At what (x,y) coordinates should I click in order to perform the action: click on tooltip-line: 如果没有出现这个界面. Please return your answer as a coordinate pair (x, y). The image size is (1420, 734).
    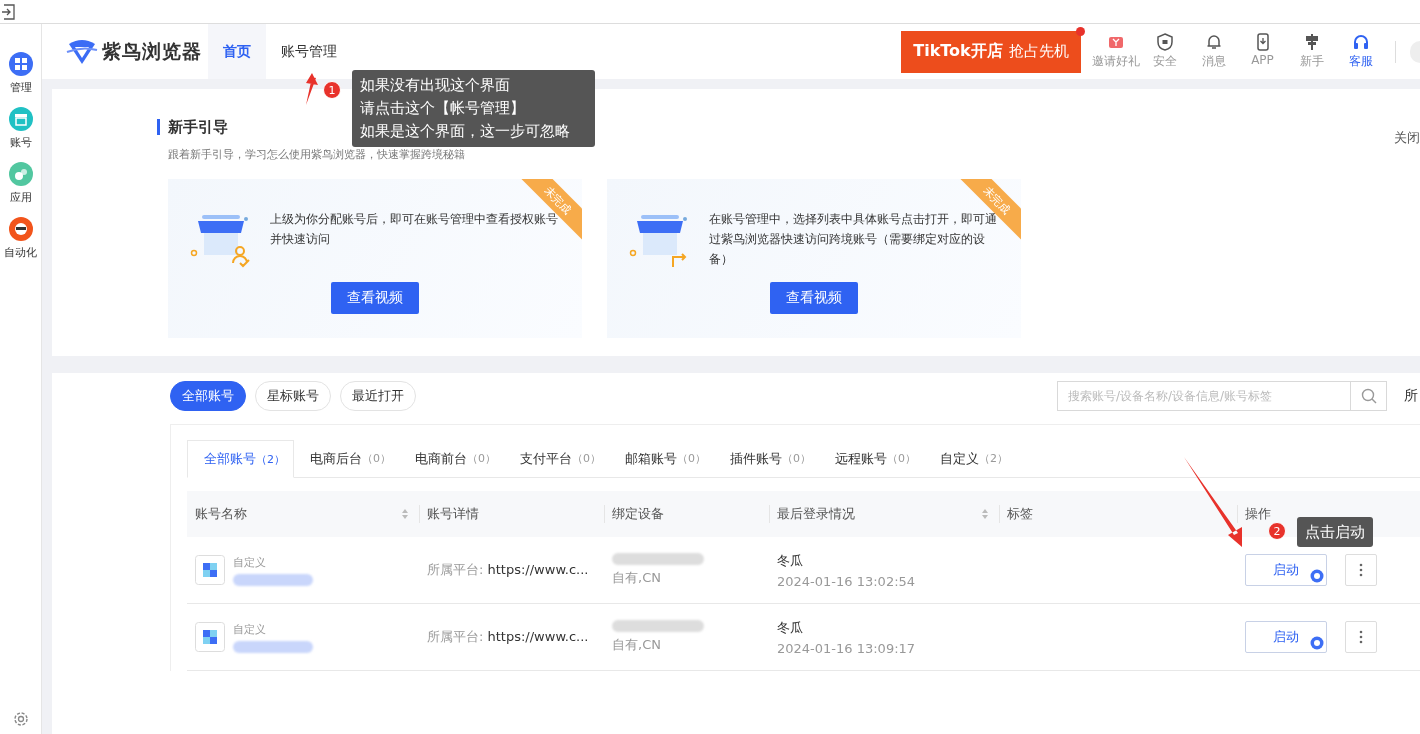
    Looking at the image, I should click on (435, 85).